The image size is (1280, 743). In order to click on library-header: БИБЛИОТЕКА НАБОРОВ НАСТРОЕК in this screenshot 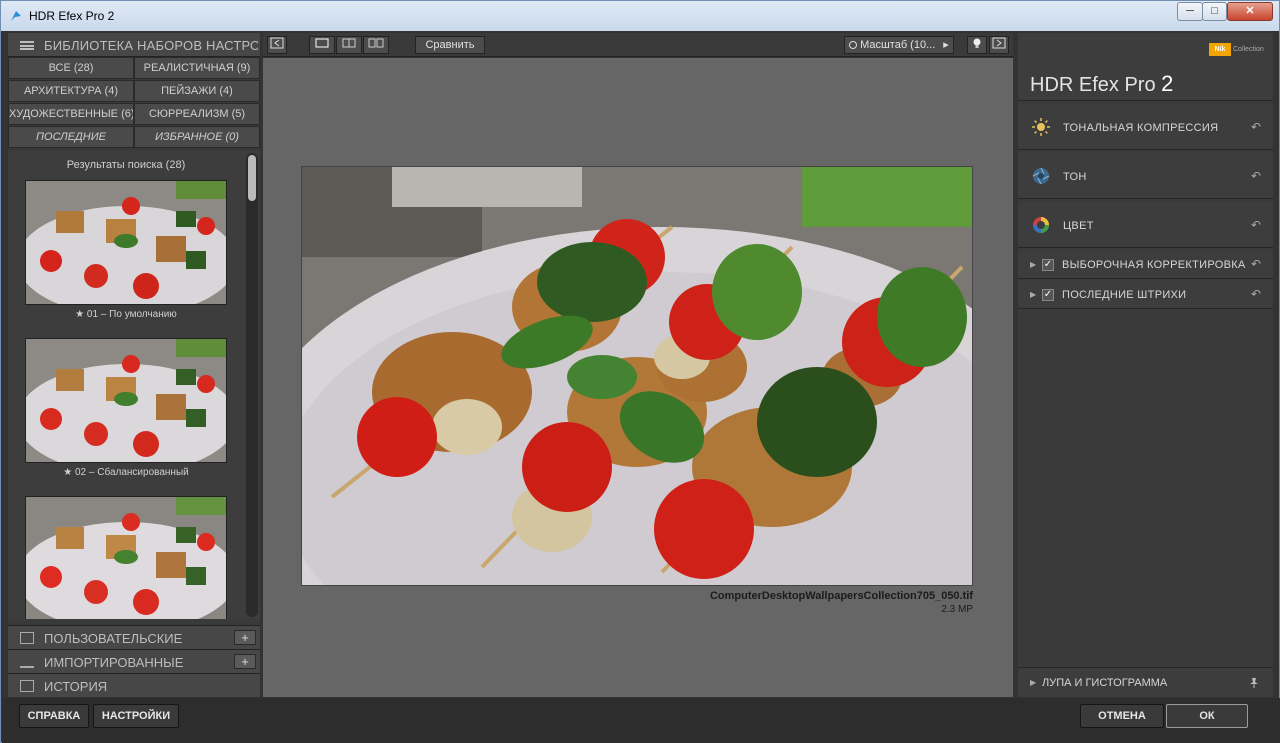, I will do `click(134, 45)`.